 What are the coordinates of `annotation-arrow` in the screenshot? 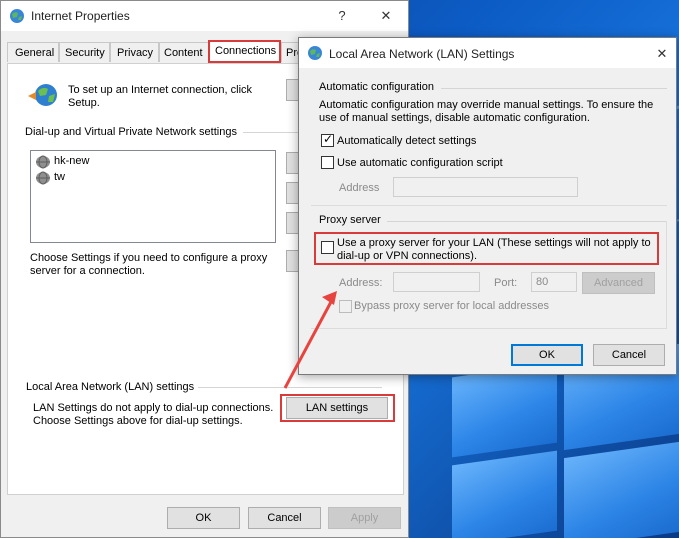 It's located at (310, 340).